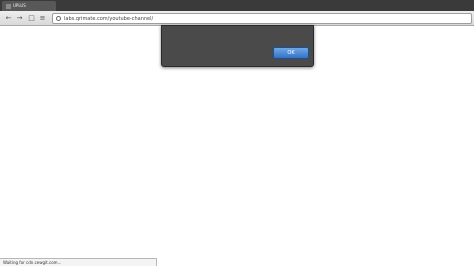 The width and height of the screenshot is (474, 267). I want to click on favicon-icon, so click(8, 6).